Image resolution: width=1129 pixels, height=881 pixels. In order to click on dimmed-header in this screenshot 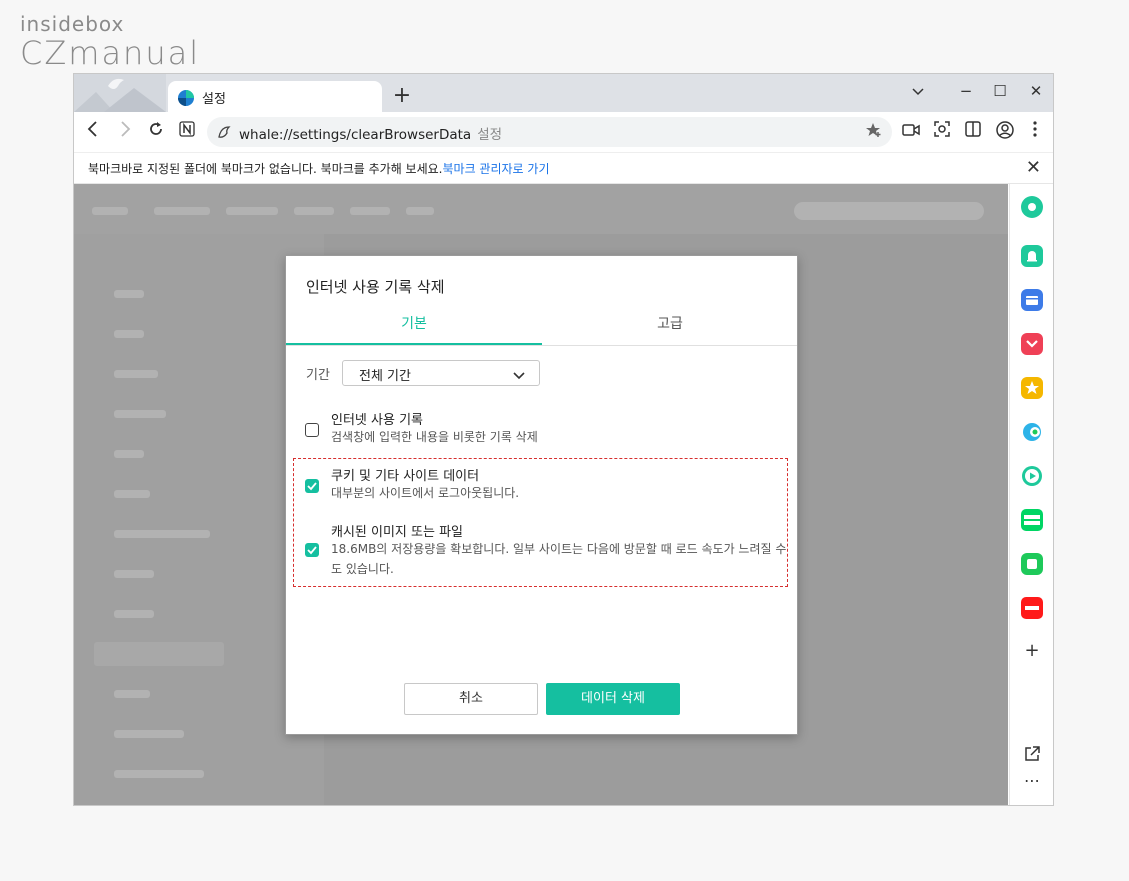, I will do `click(541, 209)`.